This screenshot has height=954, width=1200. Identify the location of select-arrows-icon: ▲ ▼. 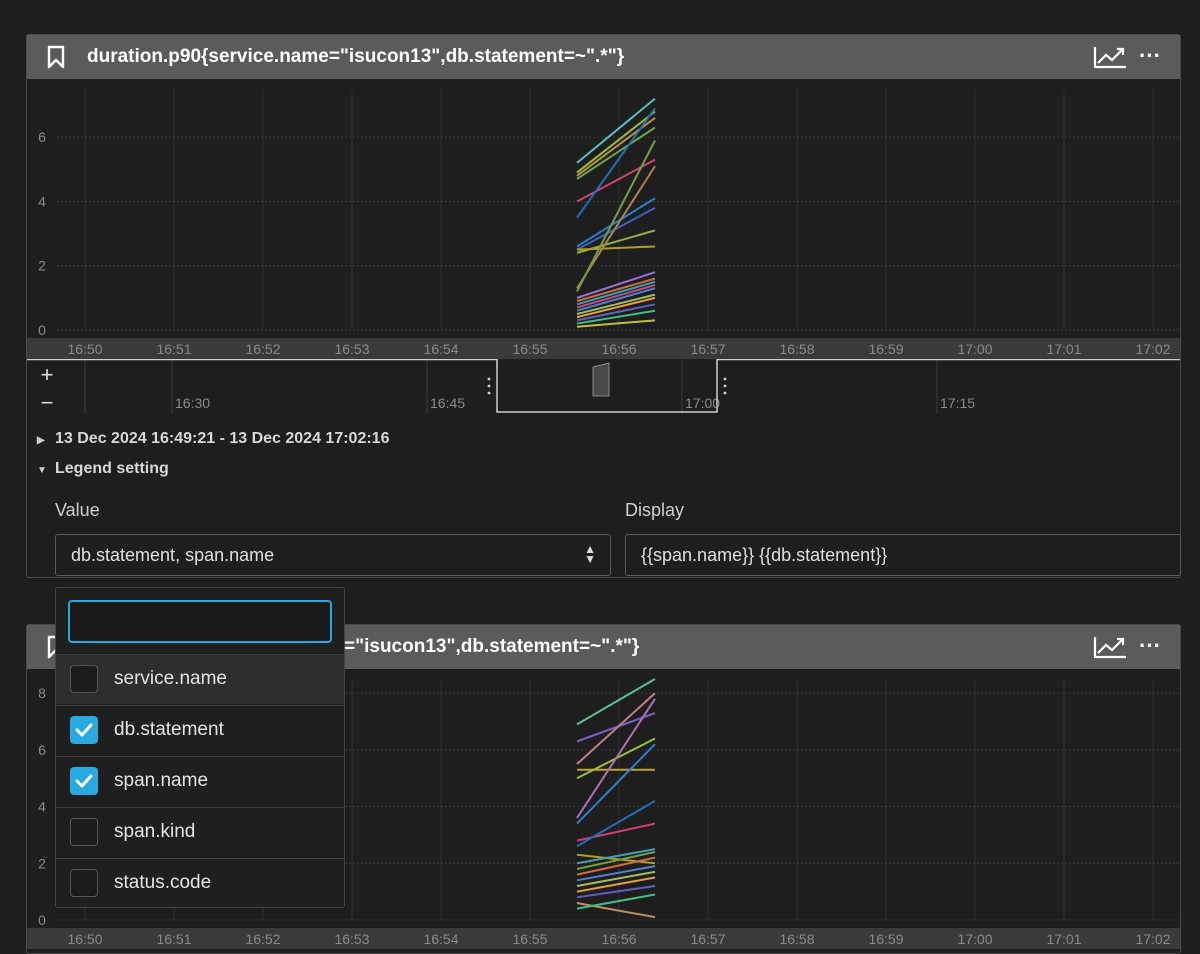
(590, 554).